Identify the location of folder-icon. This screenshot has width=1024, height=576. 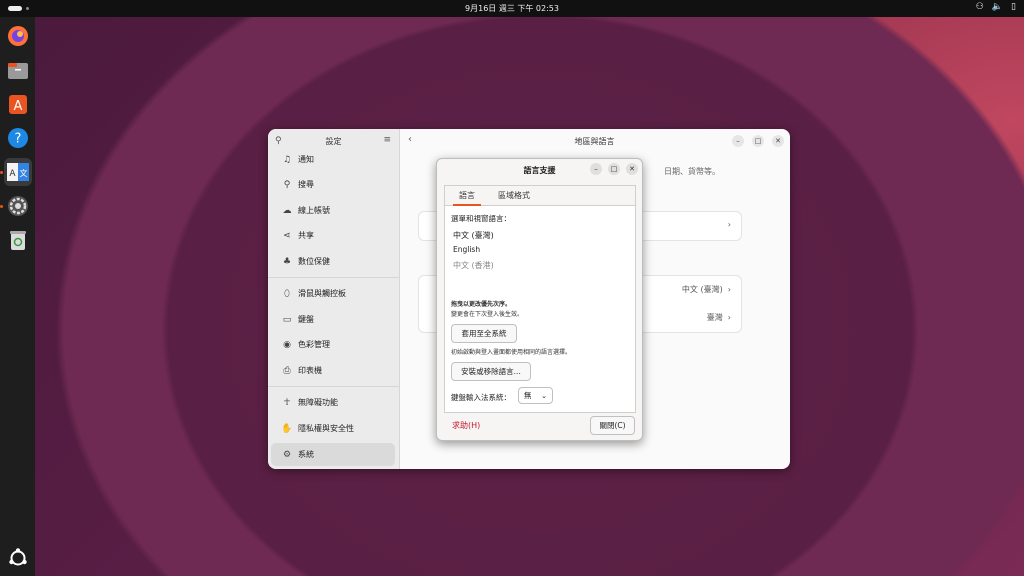
(18, 71).